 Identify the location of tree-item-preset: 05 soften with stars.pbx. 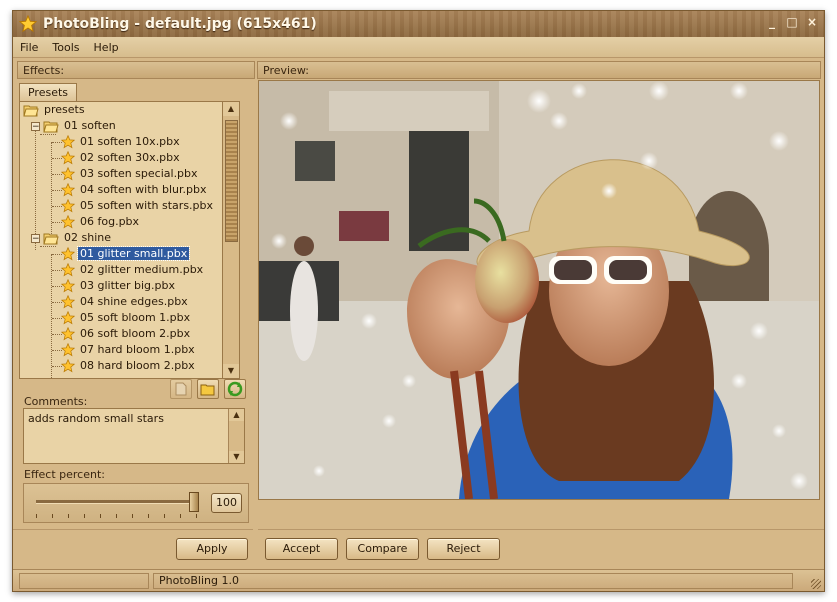
(138, 206).